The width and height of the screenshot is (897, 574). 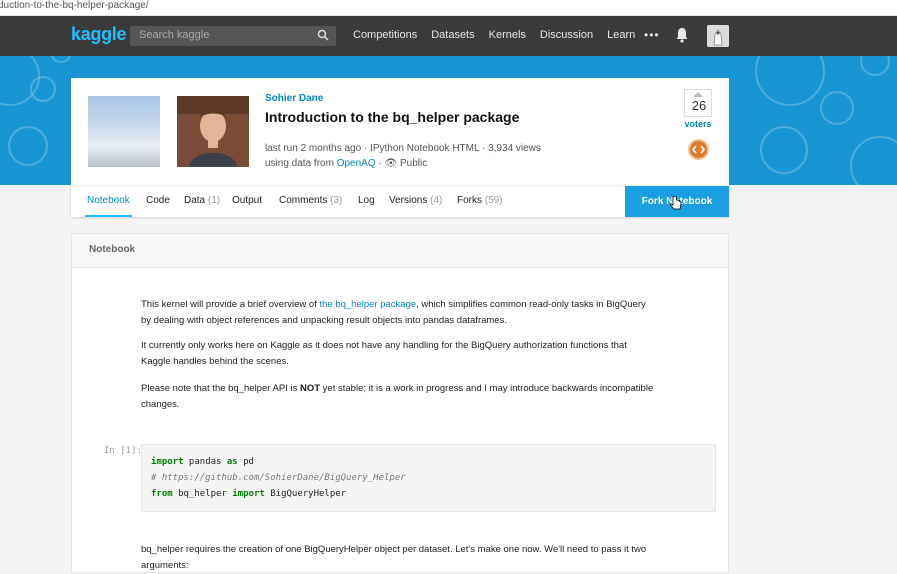 What do you see at coordinates (452, 35) in the screenshot?
I see `nav-datasets: Datasets` at bounding box center [452, 35].